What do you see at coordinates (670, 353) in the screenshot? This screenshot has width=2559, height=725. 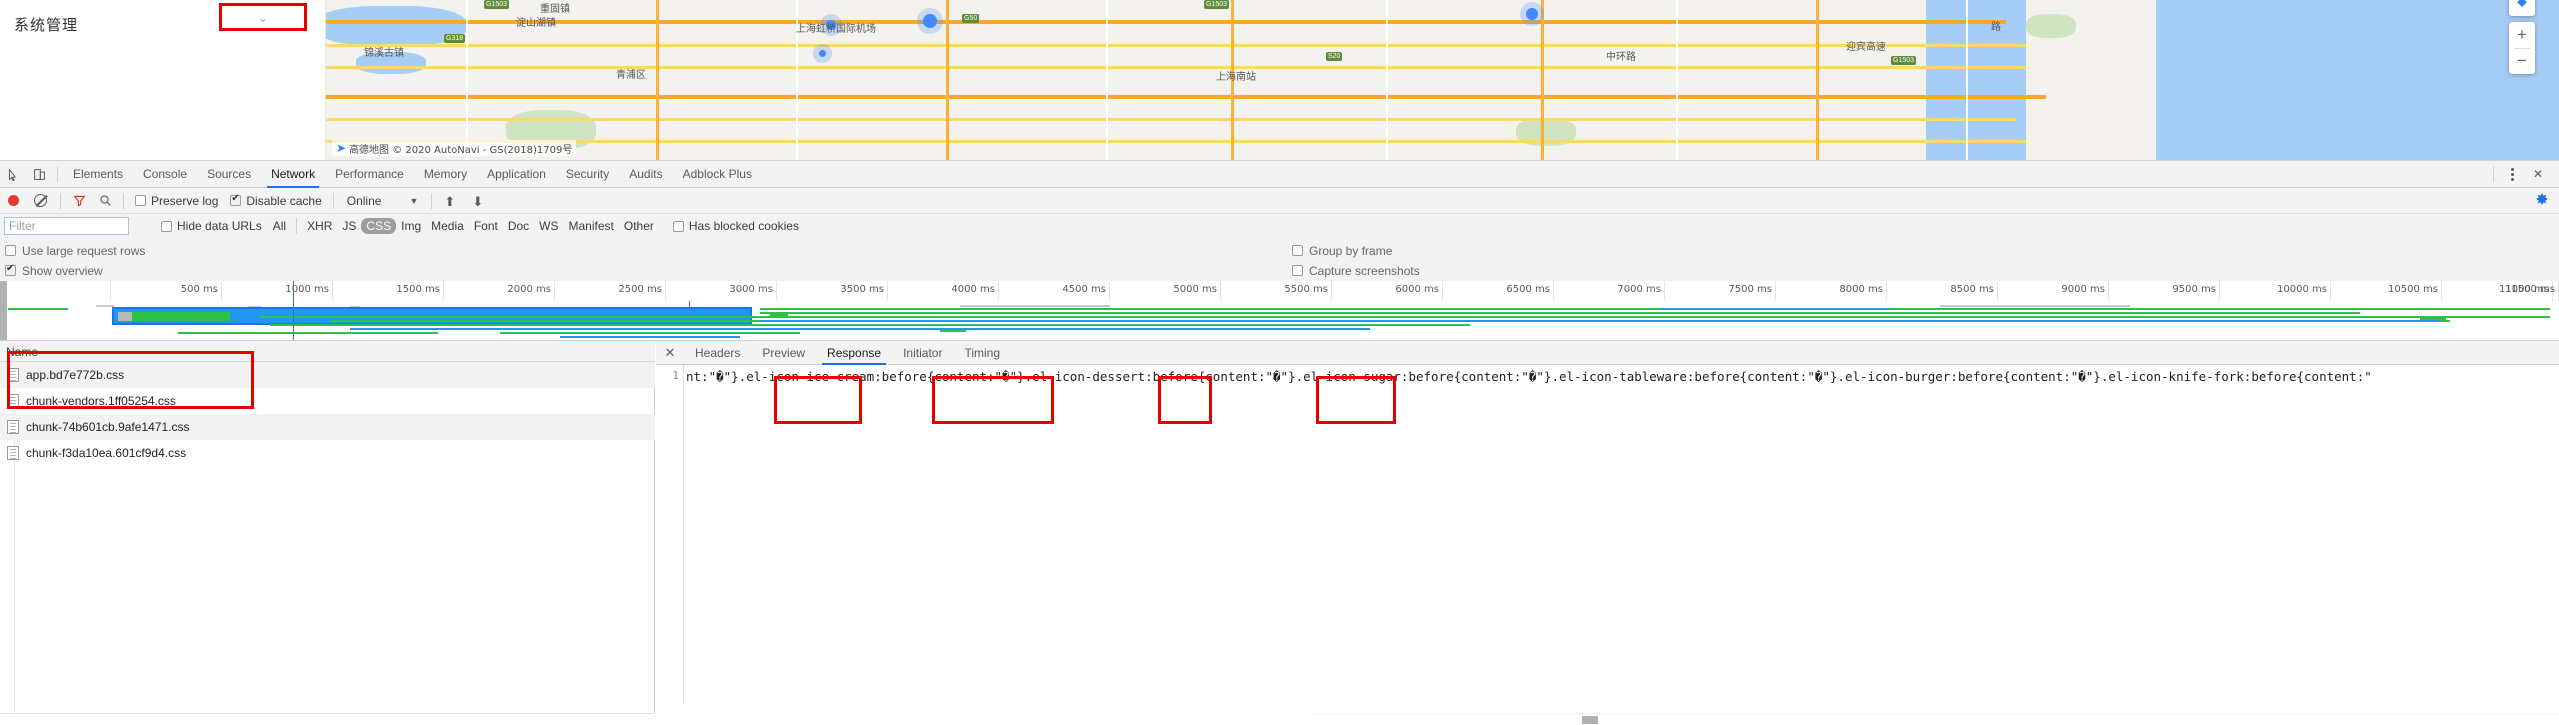 I see `close-icon: ✕` at bounding box center [670, 353].